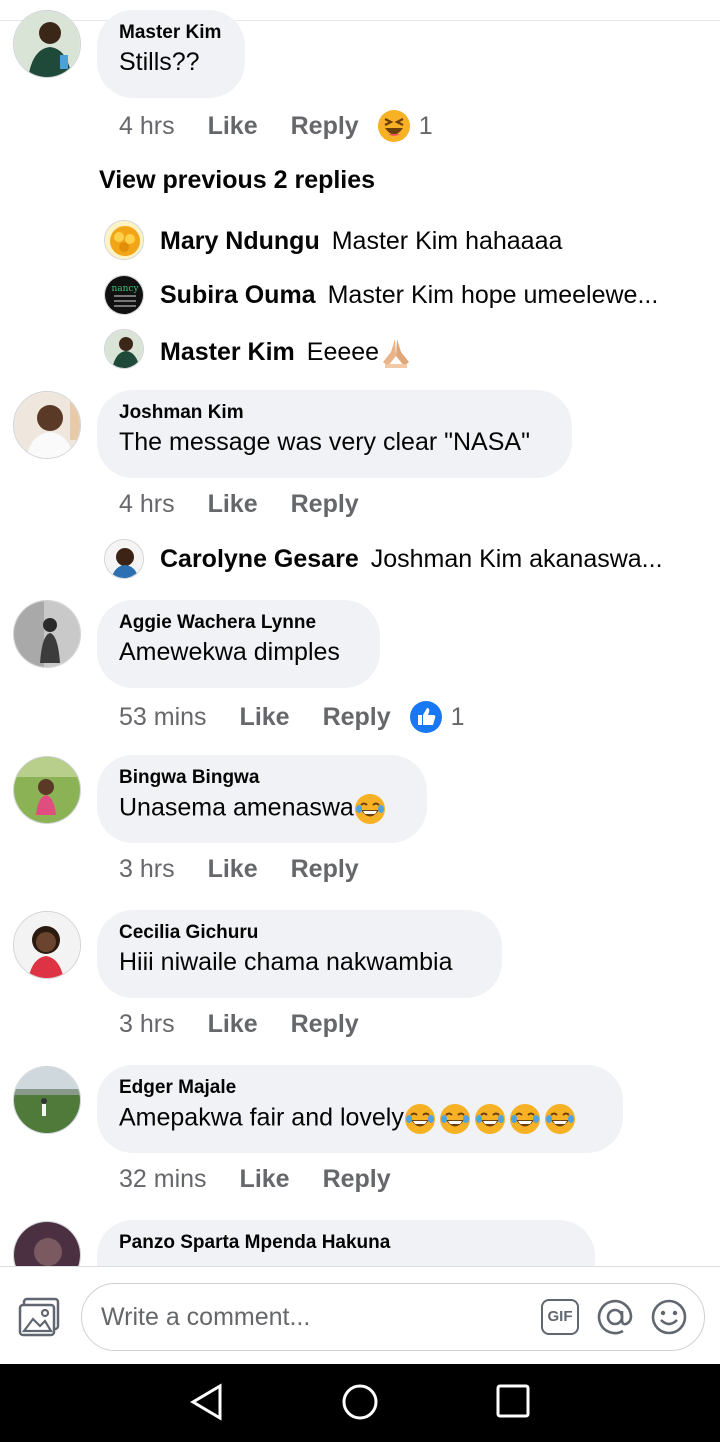 Image resolution: width=720 pixels, height=1442 pixels. I want to click on comment-text: Stills??, so click(159, 62).